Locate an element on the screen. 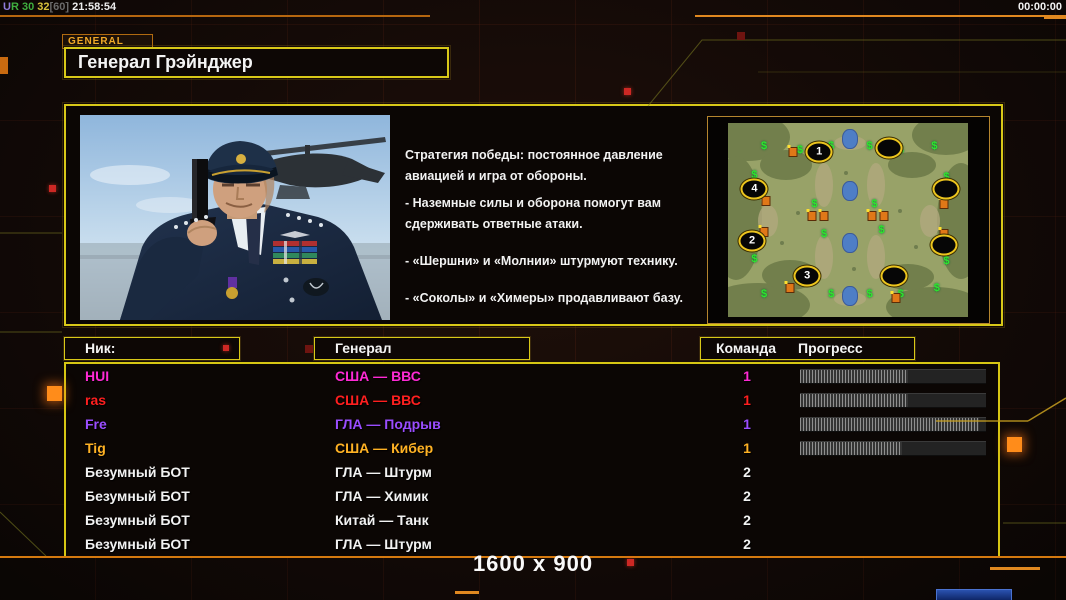  strategy-paragraph: - «Шершни» и «Молнии» штурмуют технику. is located at coordinates (541, 261).